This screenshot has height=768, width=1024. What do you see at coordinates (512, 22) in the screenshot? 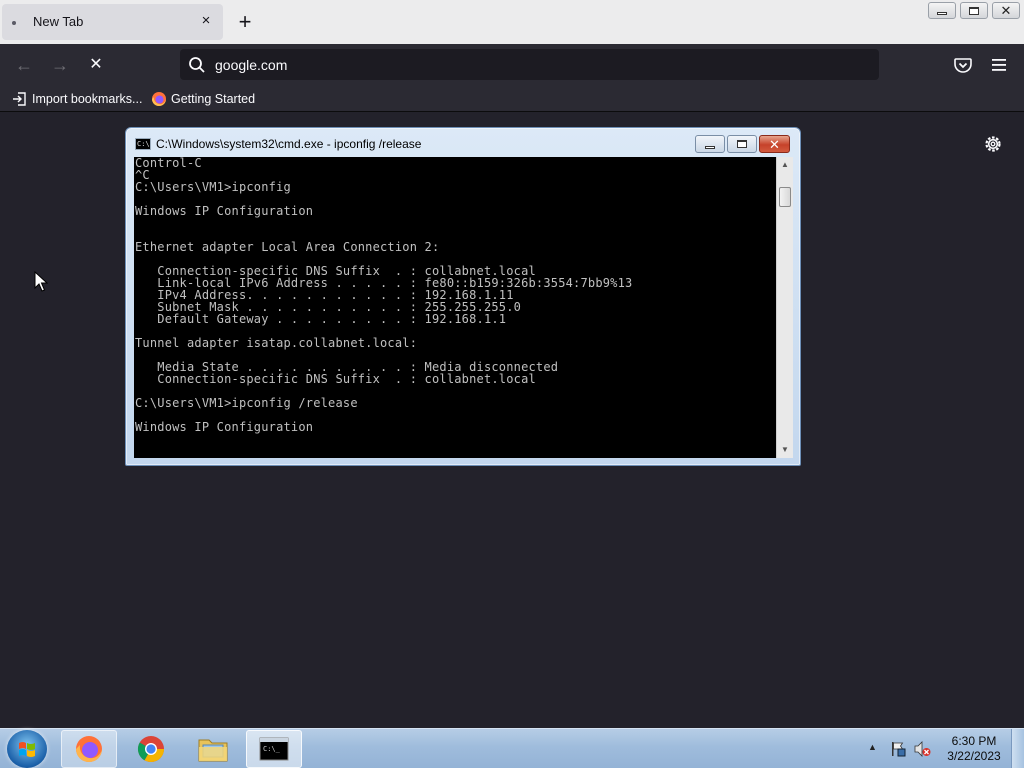
I see `tab-strip: New Tab × + ✕` at bounding box center [512, 22].